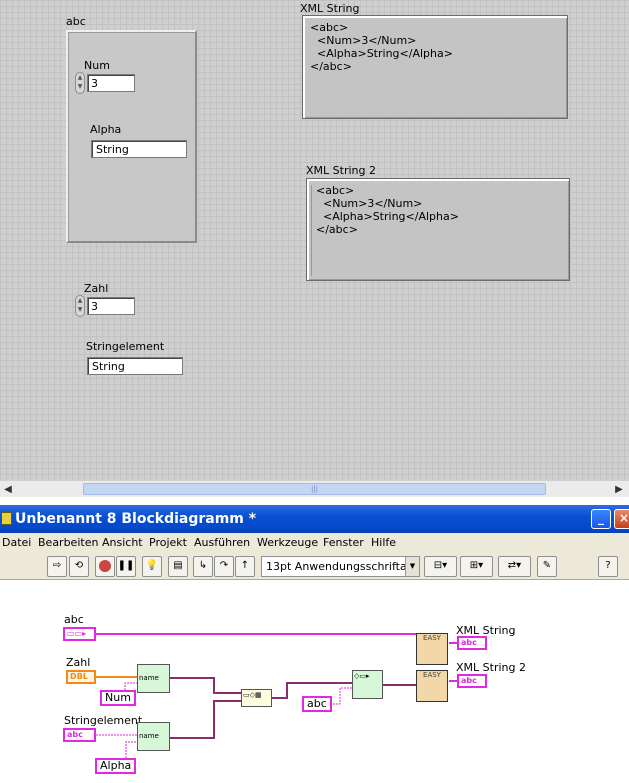 This screenshot has height=783, width=629. I want to click on run-arrow-icon: ⇨, so click(57, 566).